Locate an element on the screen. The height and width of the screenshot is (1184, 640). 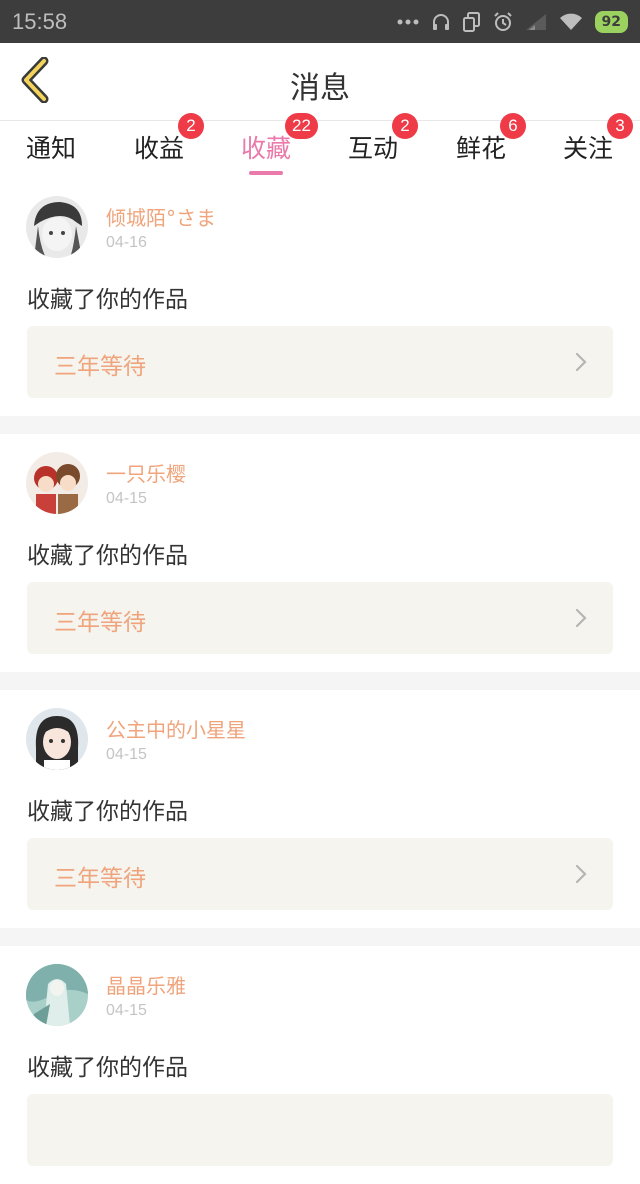
tab-badge: 22 is located at coordinates (301, 126).